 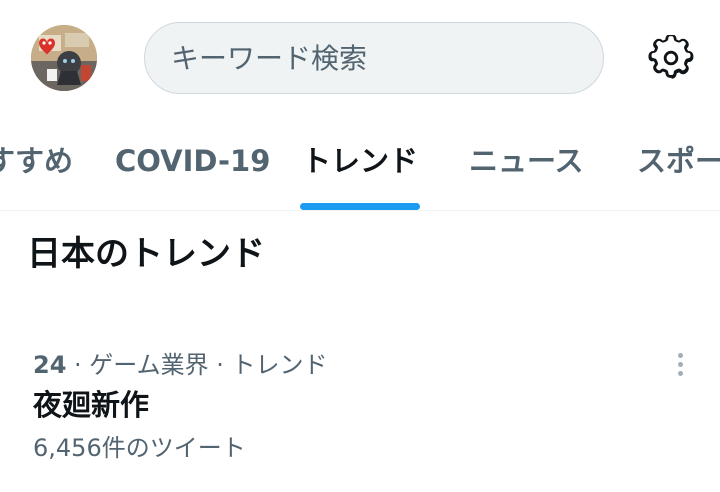 I want to click on tab-trending: トレンド, so click(x=360, y=164).